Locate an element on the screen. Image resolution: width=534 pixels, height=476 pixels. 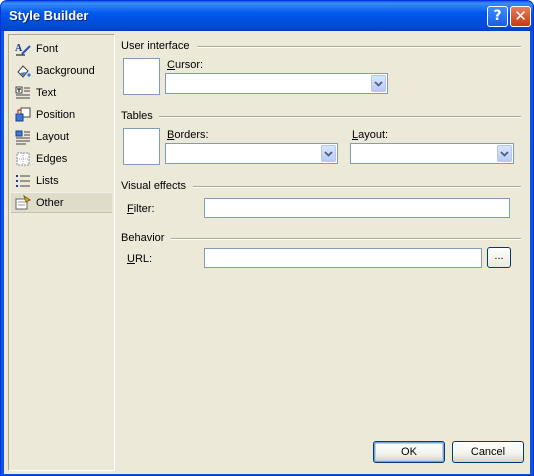
borders-label: Borders: is located at coordinates (188, 135).